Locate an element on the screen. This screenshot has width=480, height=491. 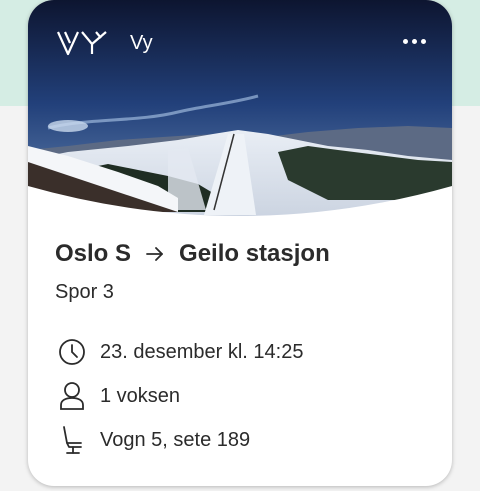
travellers-text: 1 voksen is located at coordinates (140, 395).